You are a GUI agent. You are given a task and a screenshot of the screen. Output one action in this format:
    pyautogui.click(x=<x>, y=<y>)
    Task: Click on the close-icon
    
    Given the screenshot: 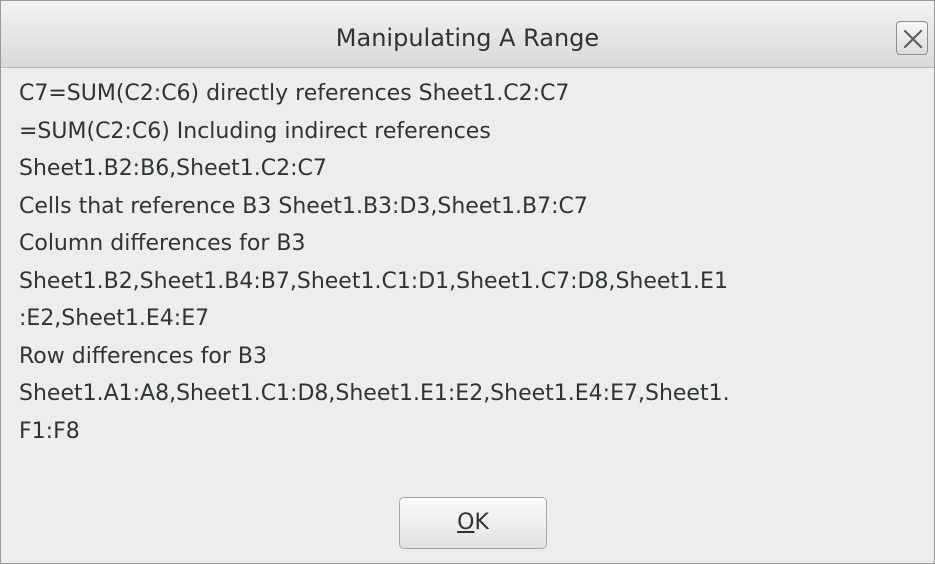 What is the action you would take?
    pyautogui.click(x=913, y=39)
    